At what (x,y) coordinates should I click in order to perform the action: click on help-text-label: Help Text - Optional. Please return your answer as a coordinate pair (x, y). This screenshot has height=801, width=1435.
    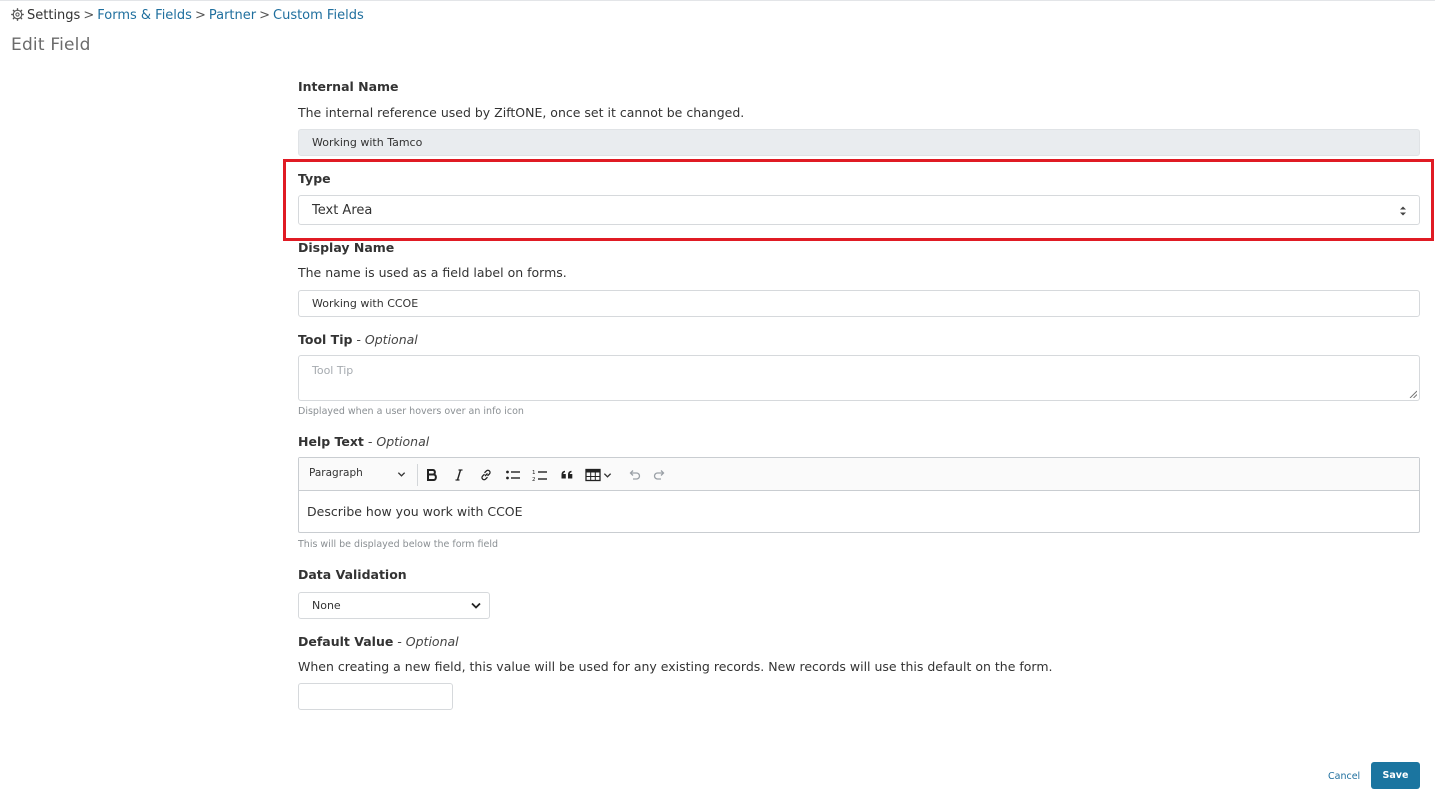
    Looking at the image, I should click on (363, 441).